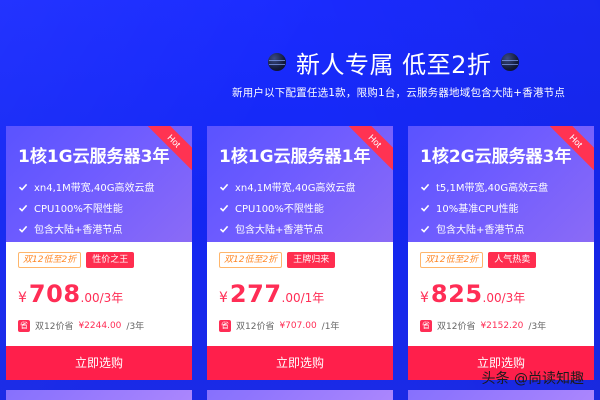  I want to click on title-row: 新人专属 低至2折, so click(394, 62).